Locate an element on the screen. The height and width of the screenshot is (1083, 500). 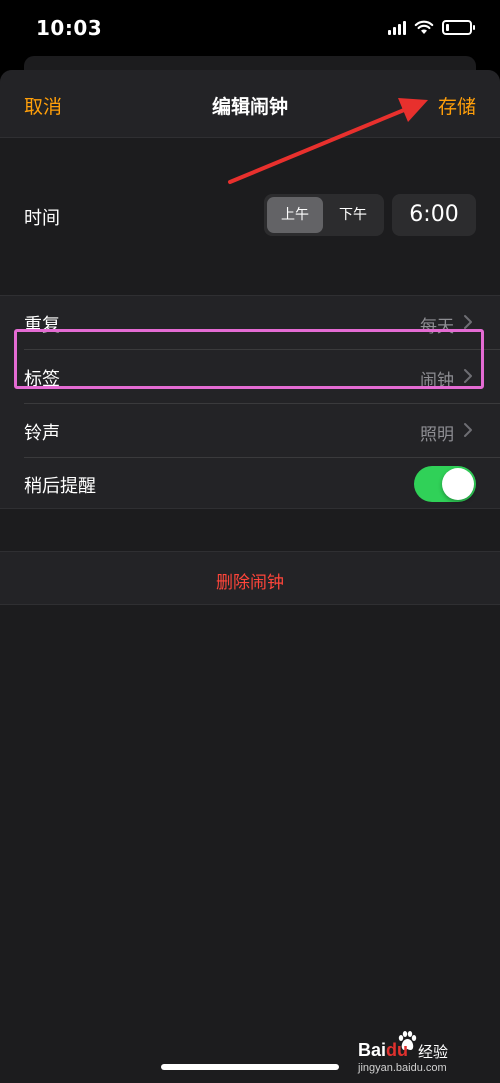
watermark-url: jingyan.baidu.com is located at coordinates (402, 1068).